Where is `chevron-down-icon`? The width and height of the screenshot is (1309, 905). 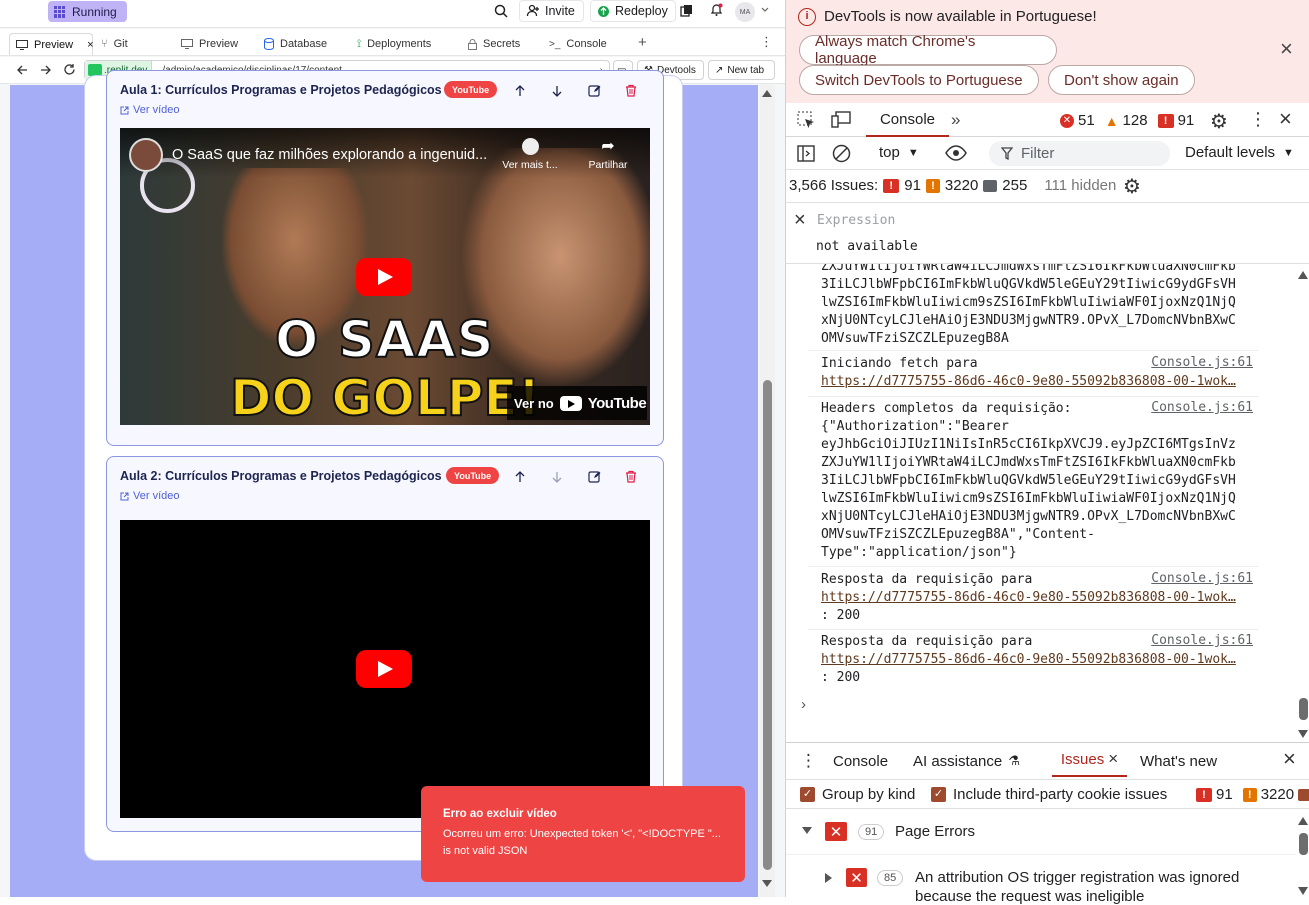 chevron-down-icon is located at coordinates (765, 10).